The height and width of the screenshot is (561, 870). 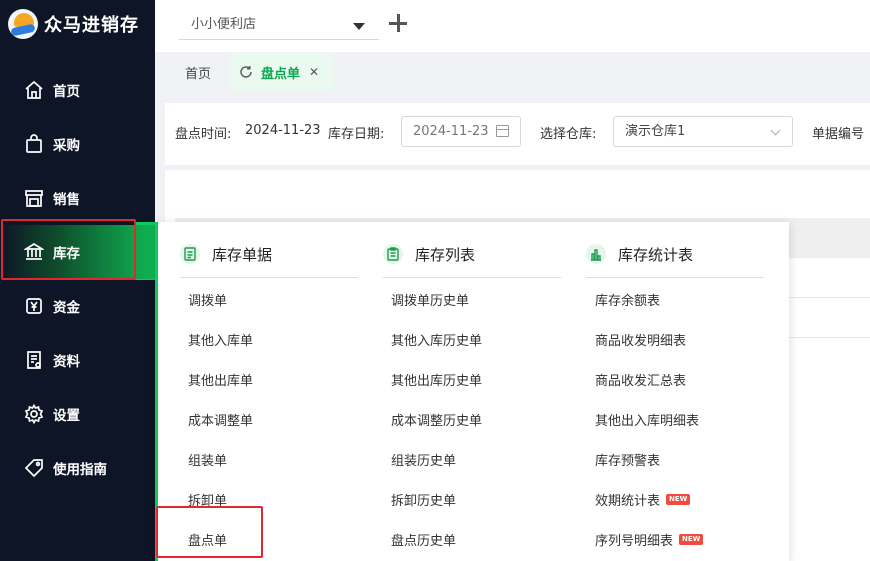 I want to click on sidebar-item-funds: 资金, so click(x=77, y=306).